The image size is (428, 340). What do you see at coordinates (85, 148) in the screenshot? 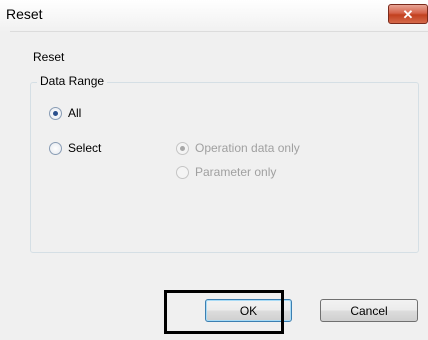
I see `radio-select-label: Select` at bounding box center [85, 148].